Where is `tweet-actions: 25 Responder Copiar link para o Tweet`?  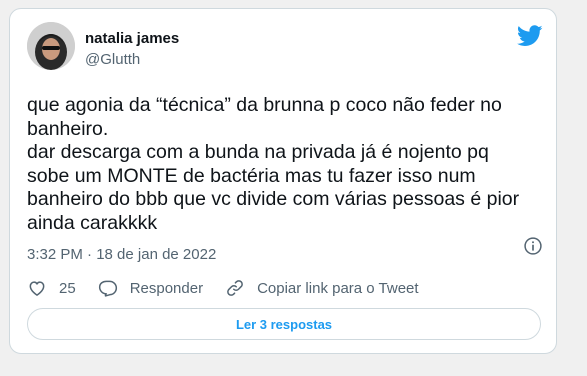 tweet-actions: 25 Responder Copiar link para o Tweet is located at coordinates (282, 288).